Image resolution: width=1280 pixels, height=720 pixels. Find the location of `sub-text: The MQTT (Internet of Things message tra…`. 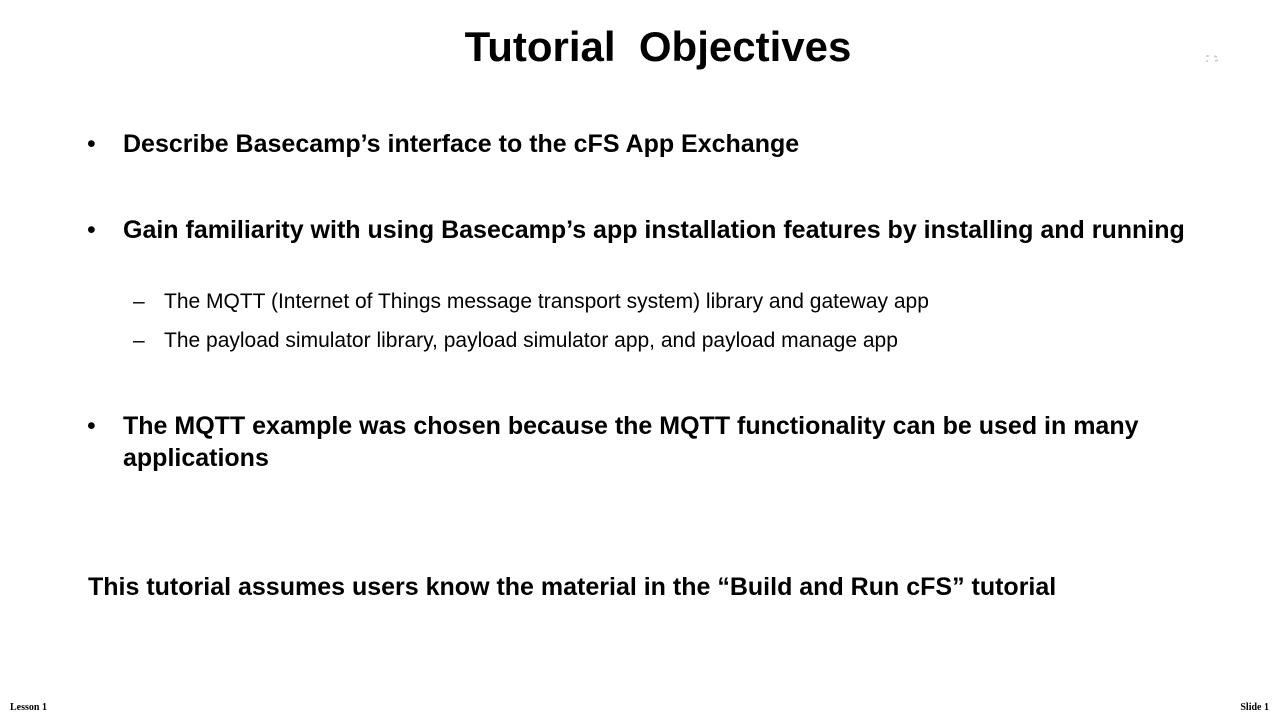

sub-text: The MQTT (Internet of Things message tra… is located at coordinates (546, 301).